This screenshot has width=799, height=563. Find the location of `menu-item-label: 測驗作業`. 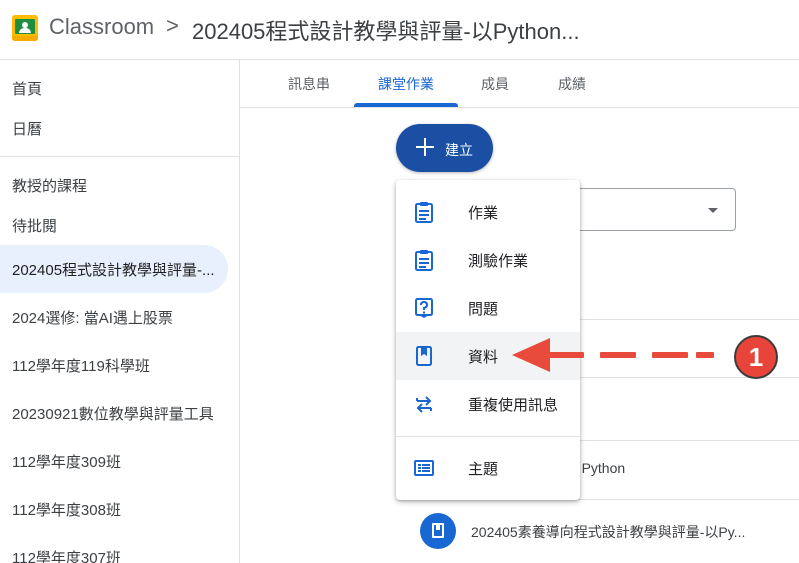

menu-item-label: 測驗作業 is located at coordinates (498, 261).